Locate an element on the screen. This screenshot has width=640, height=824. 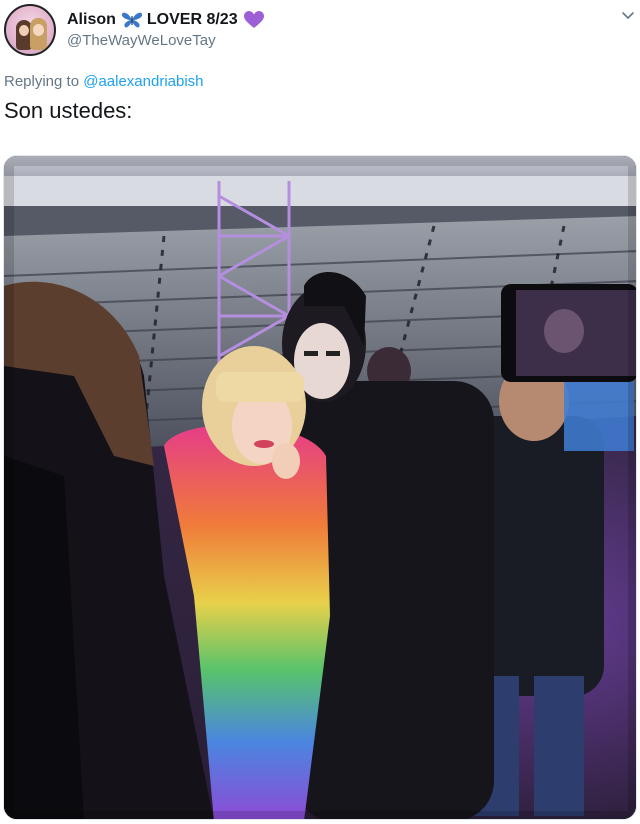
chevron-down-icon is located at coordinates (628, 16).